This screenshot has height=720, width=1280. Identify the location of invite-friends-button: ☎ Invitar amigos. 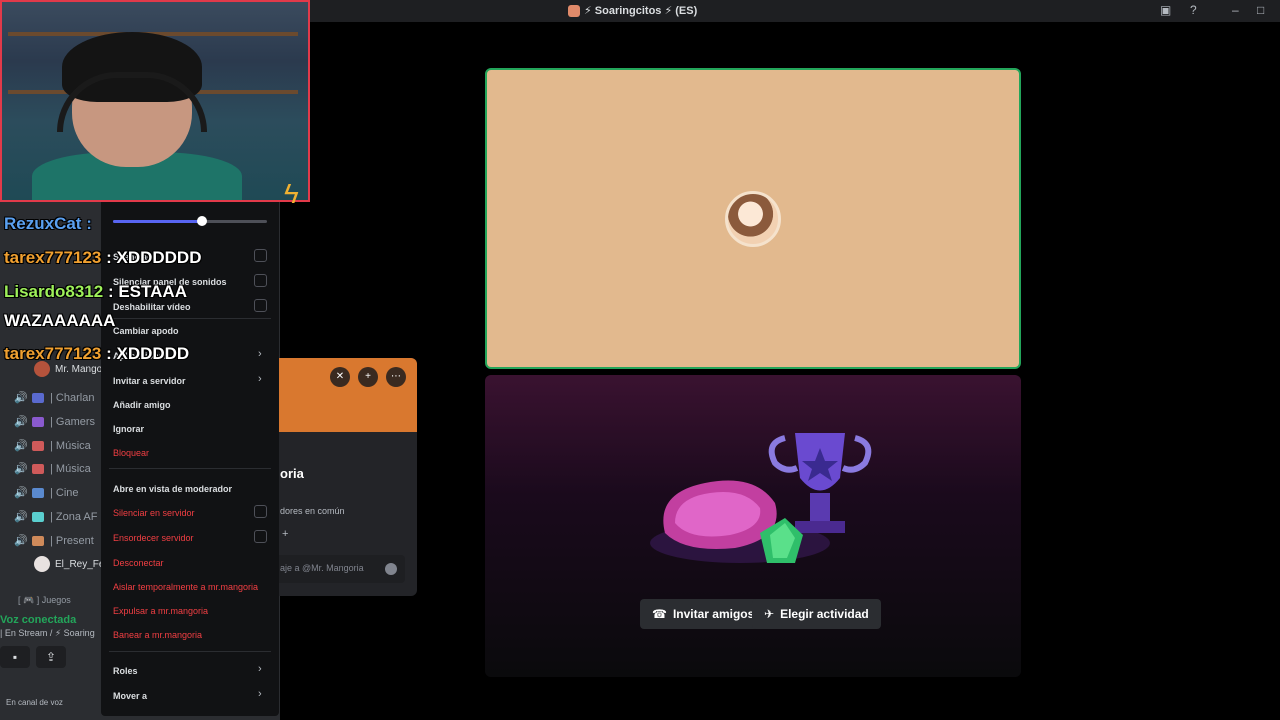
(703, 614).